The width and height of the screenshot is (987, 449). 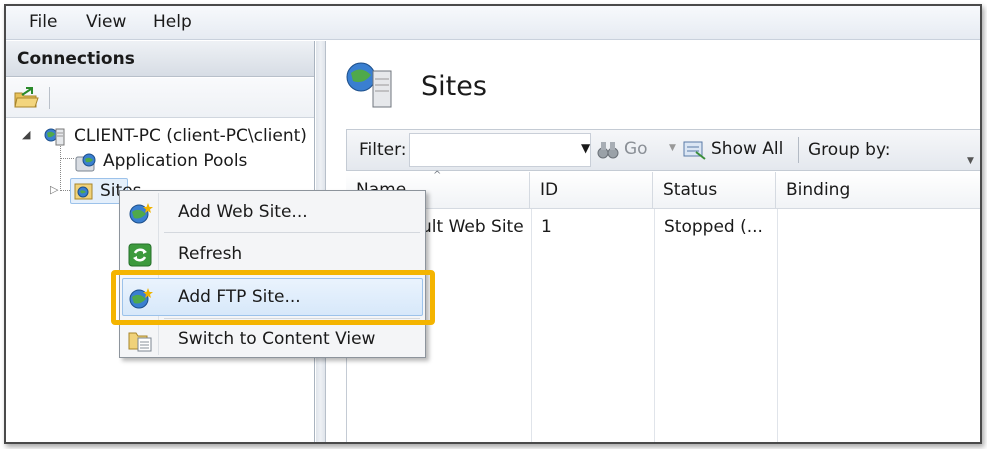 What do you see at coordinates (26, 134) in the screenshot?
I see `collapse-arrow-icon: ◢` at bounding box center [26, 134].